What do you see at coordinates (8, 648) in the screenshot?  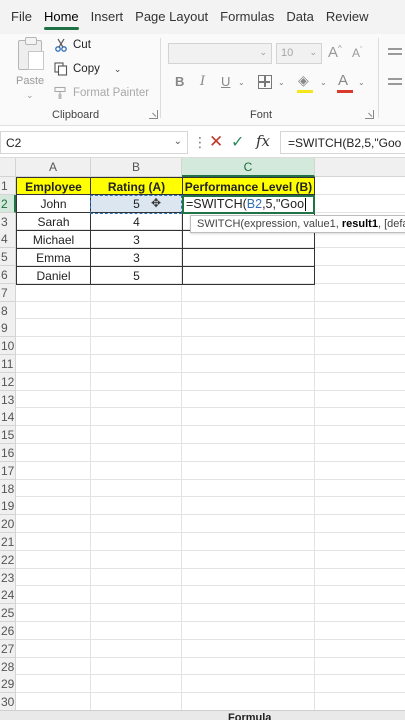 I see `row-header: 27` at bounding box center [8, 648].